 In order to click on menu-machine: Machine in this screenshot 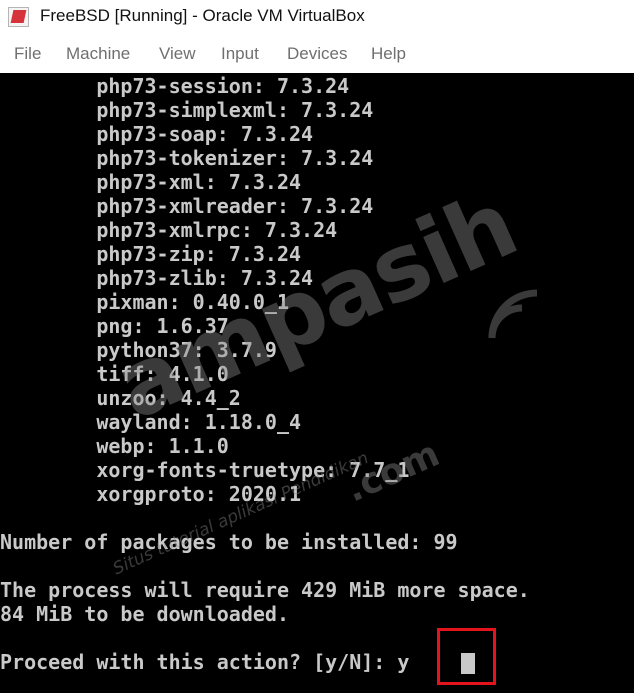, I will do `click(98, 54)`.